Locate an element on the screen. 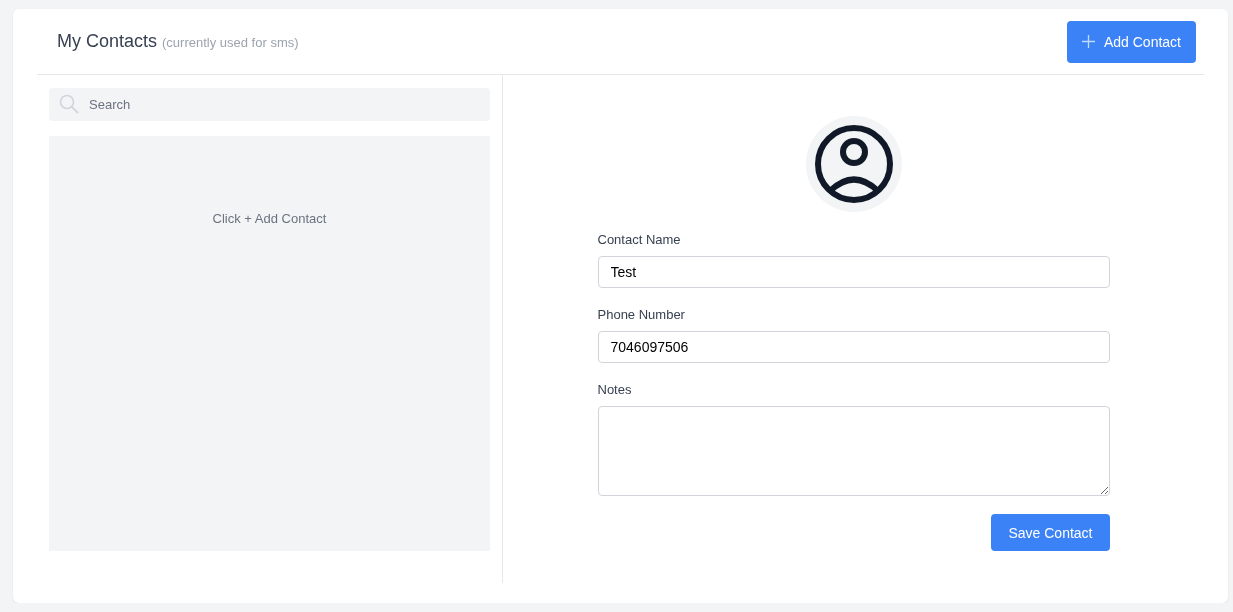  plus-icon is located at coordinates (1088, 41).